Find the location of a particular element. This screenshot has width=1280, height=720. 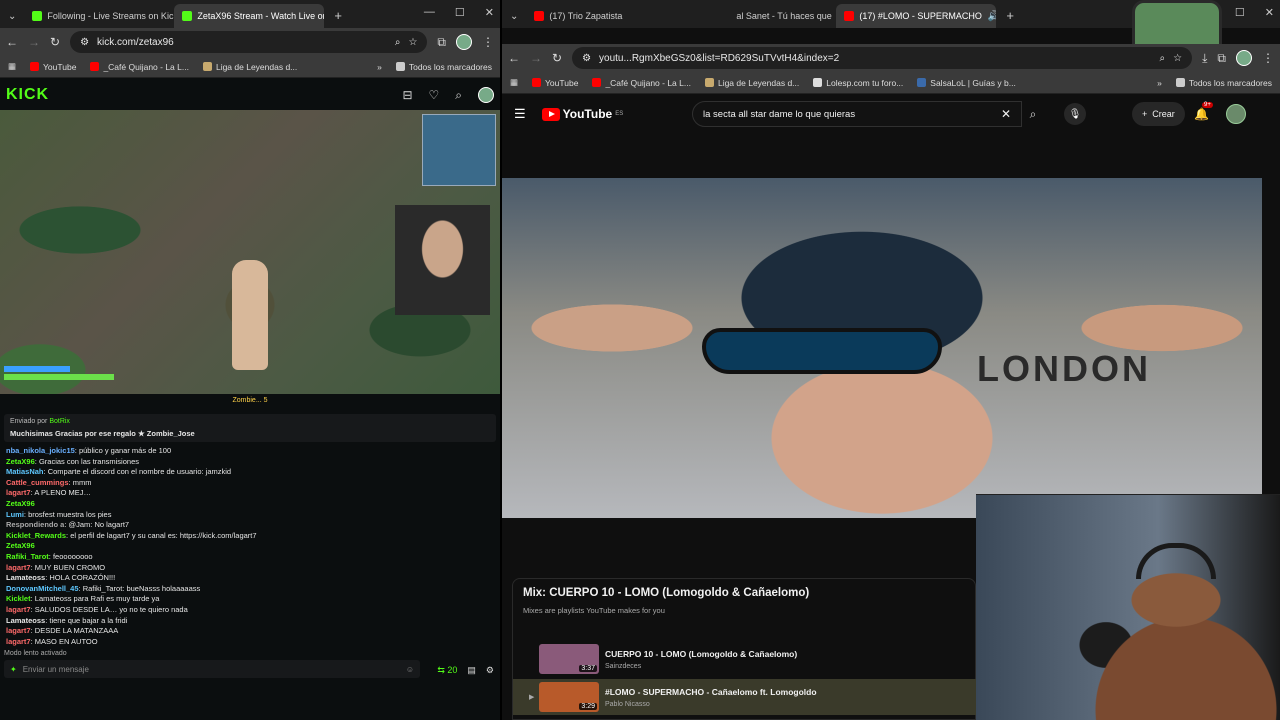

region-label: ES is located at coordinates (619, 114).